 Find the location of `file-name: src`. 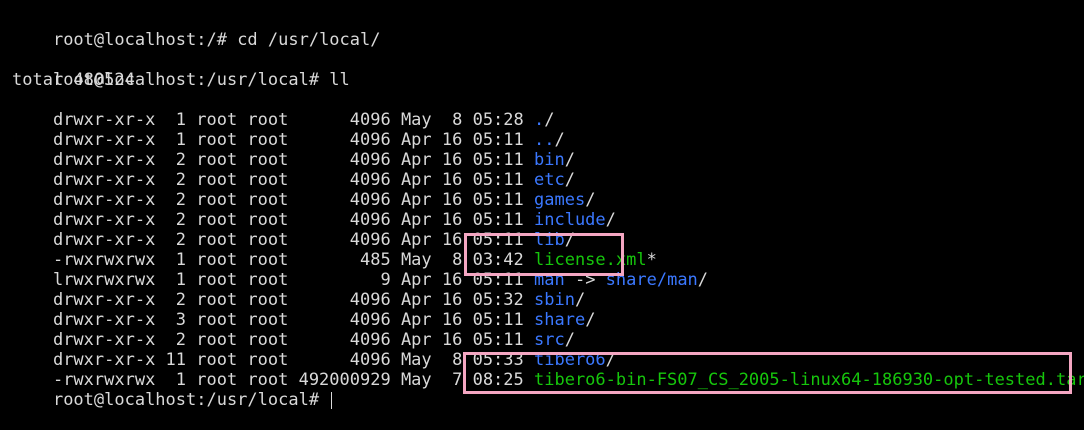

file-name: src is located at coordinates (549, 340).